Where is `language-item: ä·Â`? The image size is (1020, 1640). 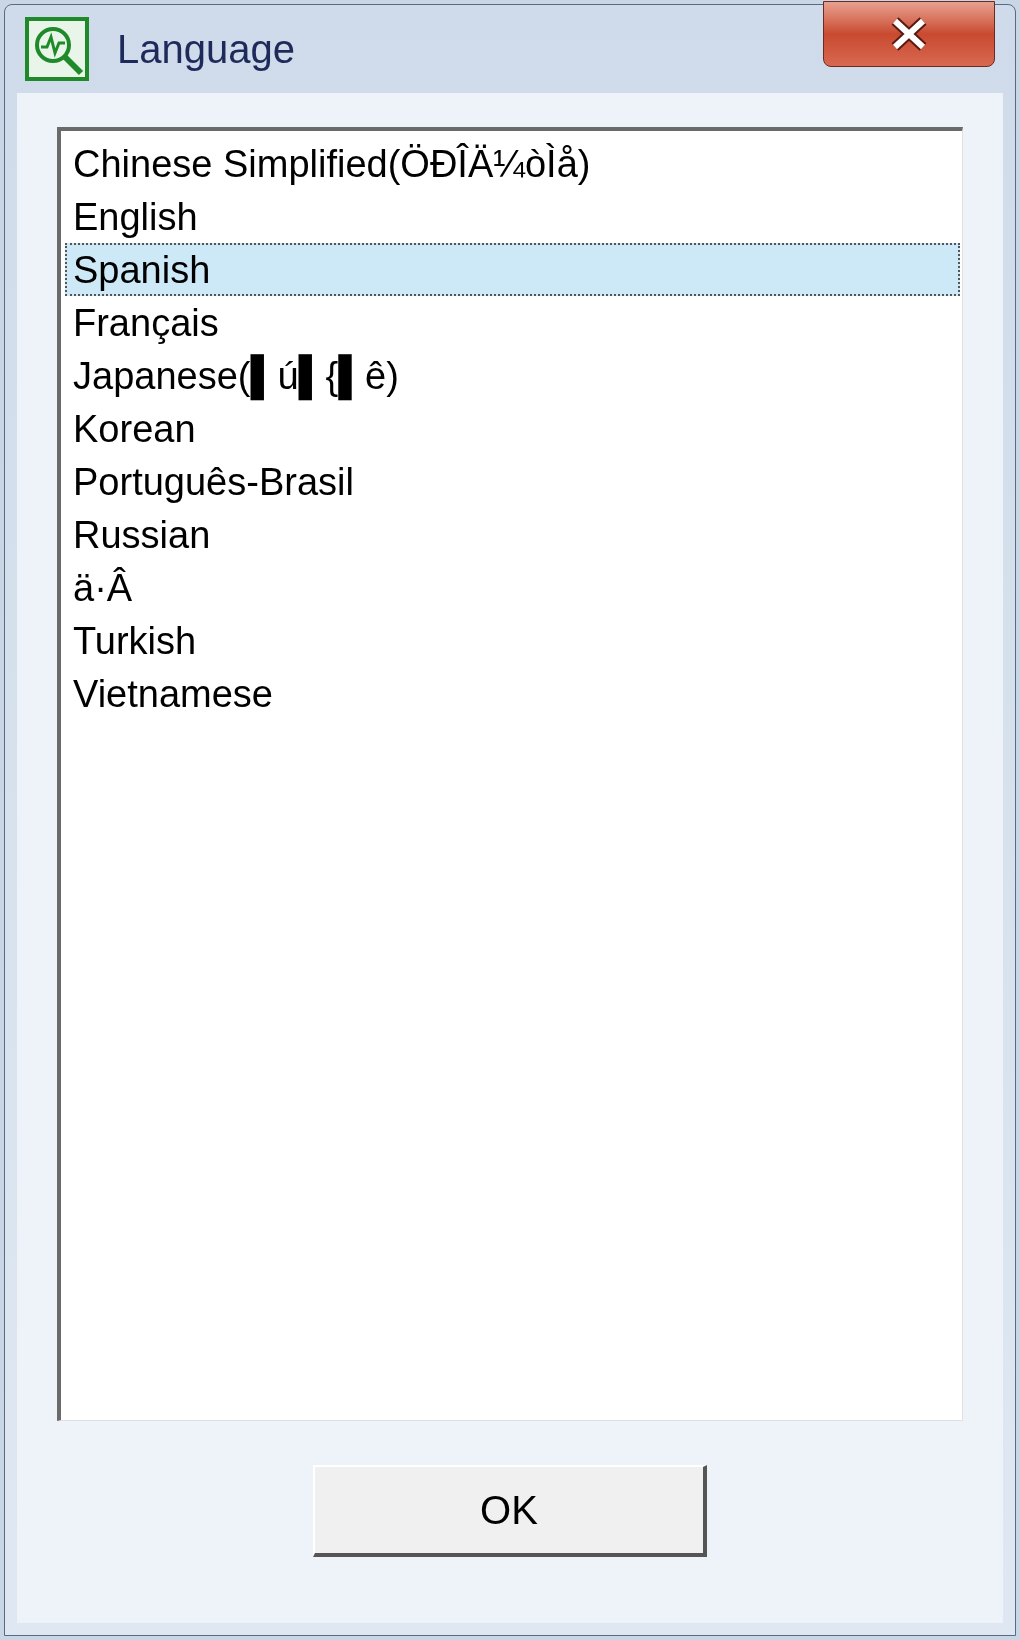 language-item: ä·Â is located at coordinates (512, 587).